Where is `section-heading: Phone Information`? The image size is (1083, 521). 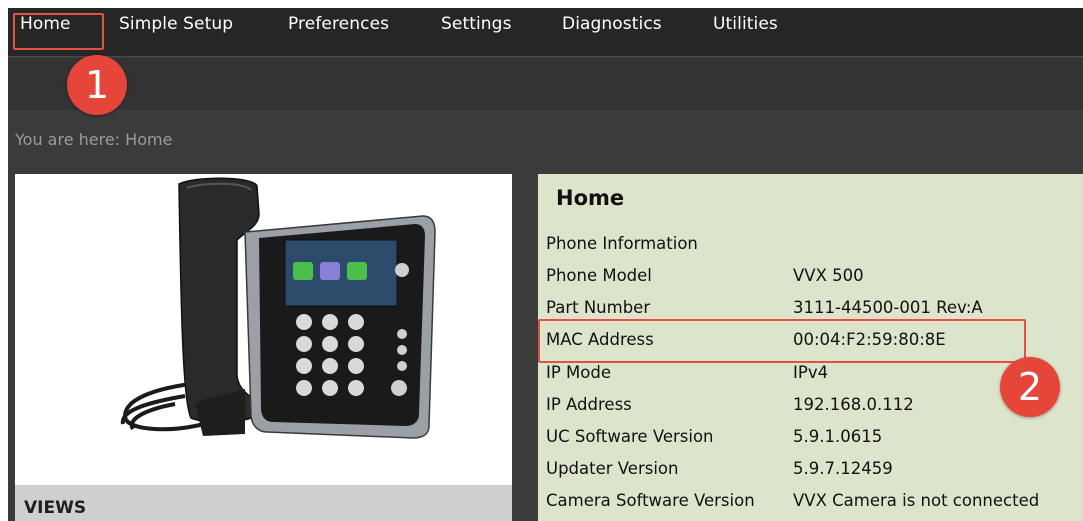 section-heading: Phone Information is located at coordinates (622, 243).